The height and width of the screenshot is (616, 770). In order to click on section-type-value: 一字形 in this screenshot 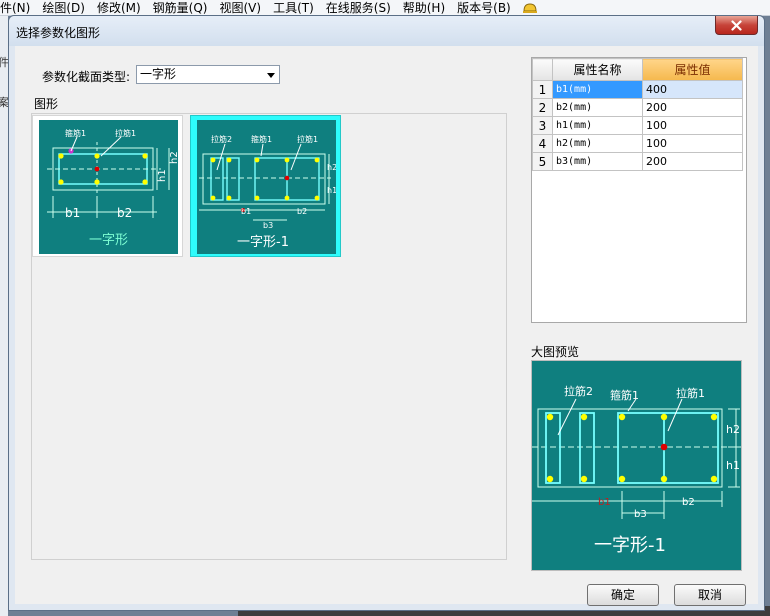, I will do `click(158, 74)`.